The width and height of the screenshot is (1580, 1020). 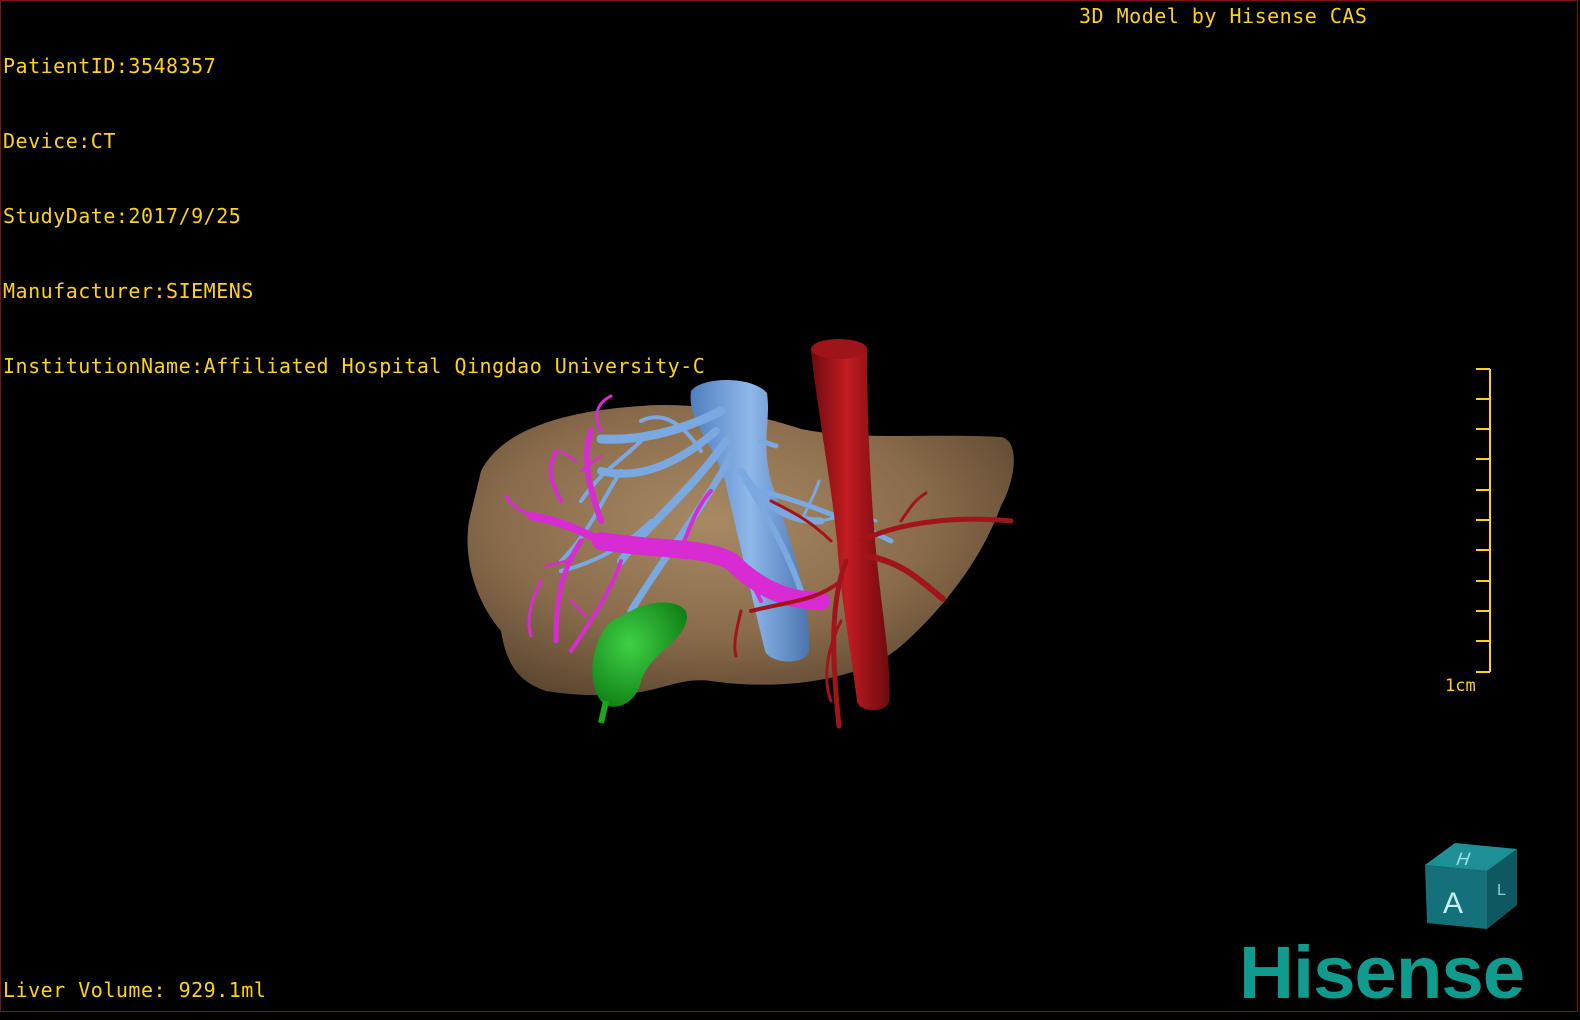 I want to click on scale-label: 1cm, so click(x=1460, y=686).